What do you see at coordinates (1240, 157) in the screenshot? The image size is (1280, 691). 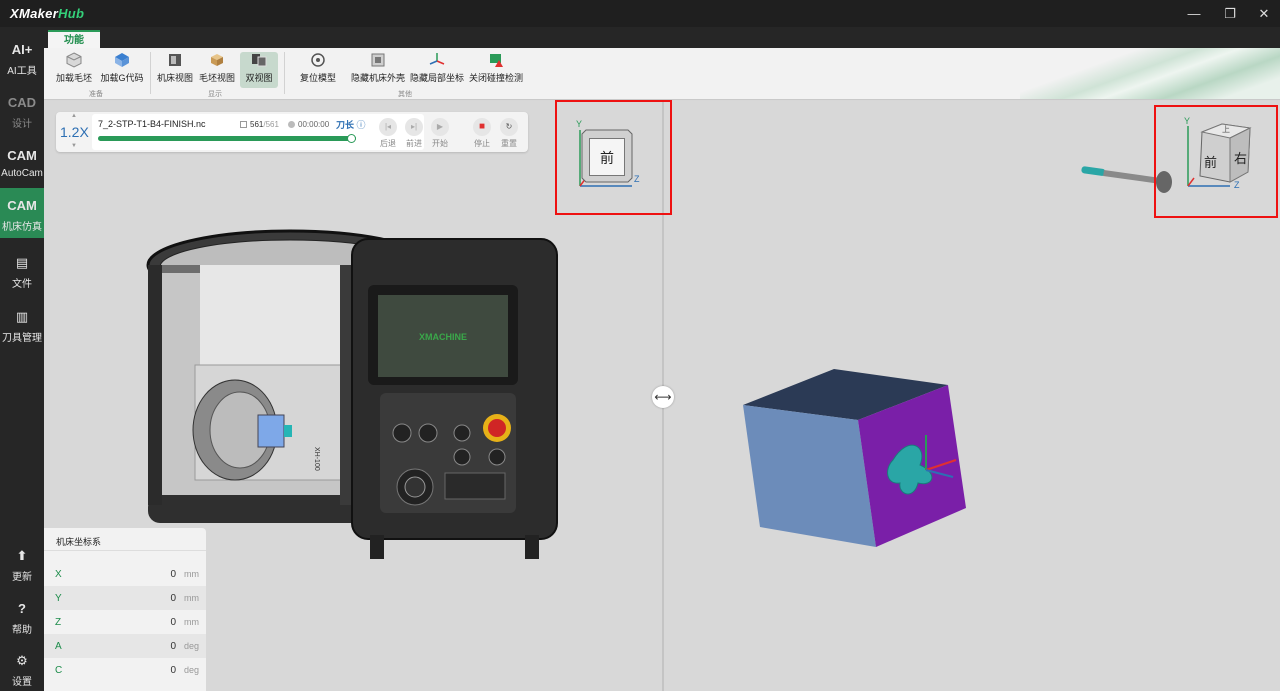 I see `cube-face-right: 右` at bounding box center [1240, 157].